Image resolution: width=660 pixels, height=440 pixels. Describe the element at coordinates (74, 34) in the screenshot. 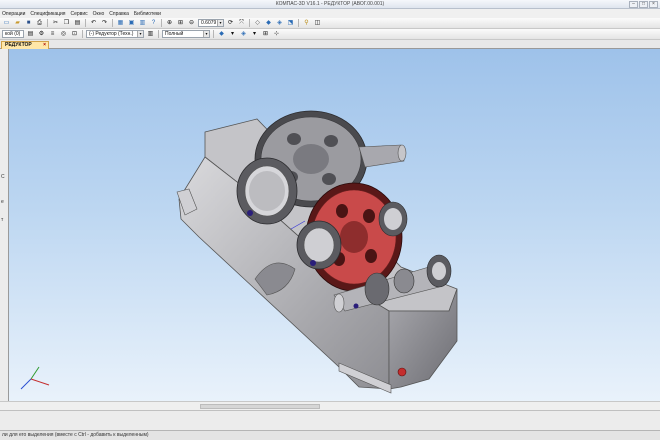

I see `layer-lock-icon: ⊡` at that location.